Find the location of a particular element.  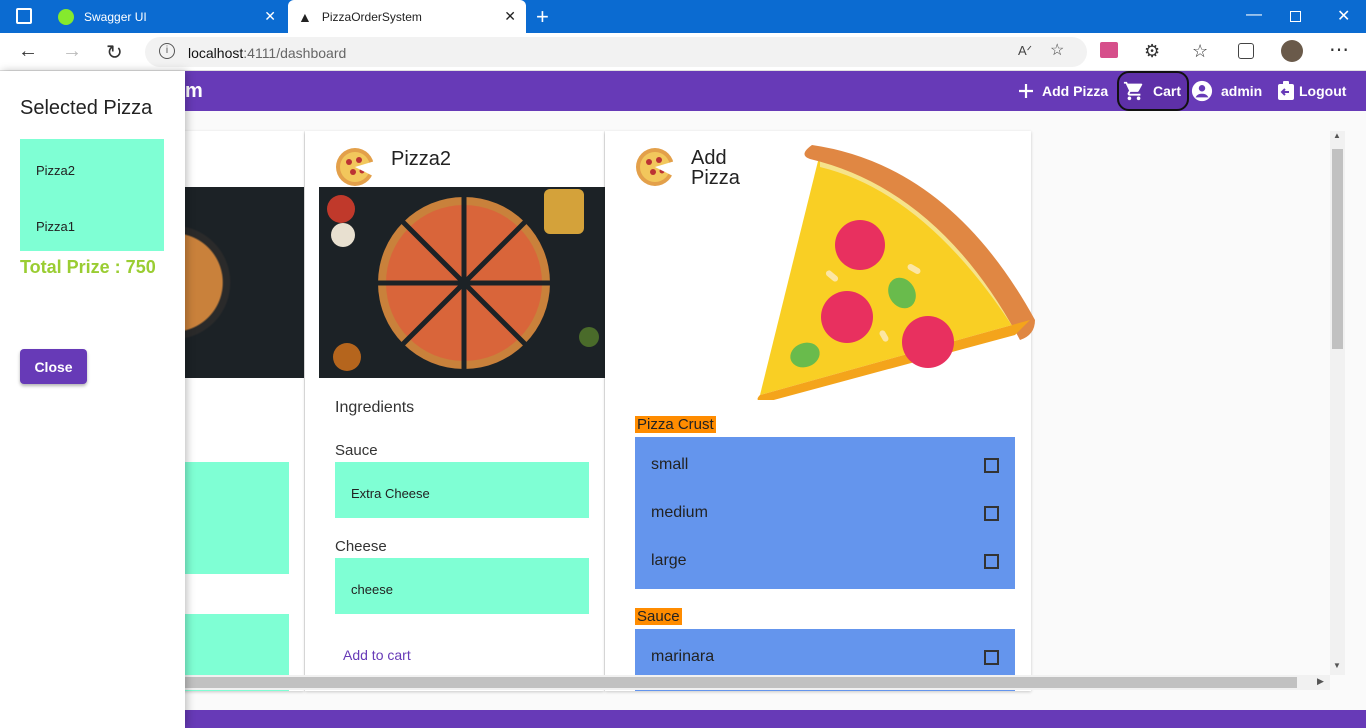

crust-option-small: small is located at coordinates (825, 465).